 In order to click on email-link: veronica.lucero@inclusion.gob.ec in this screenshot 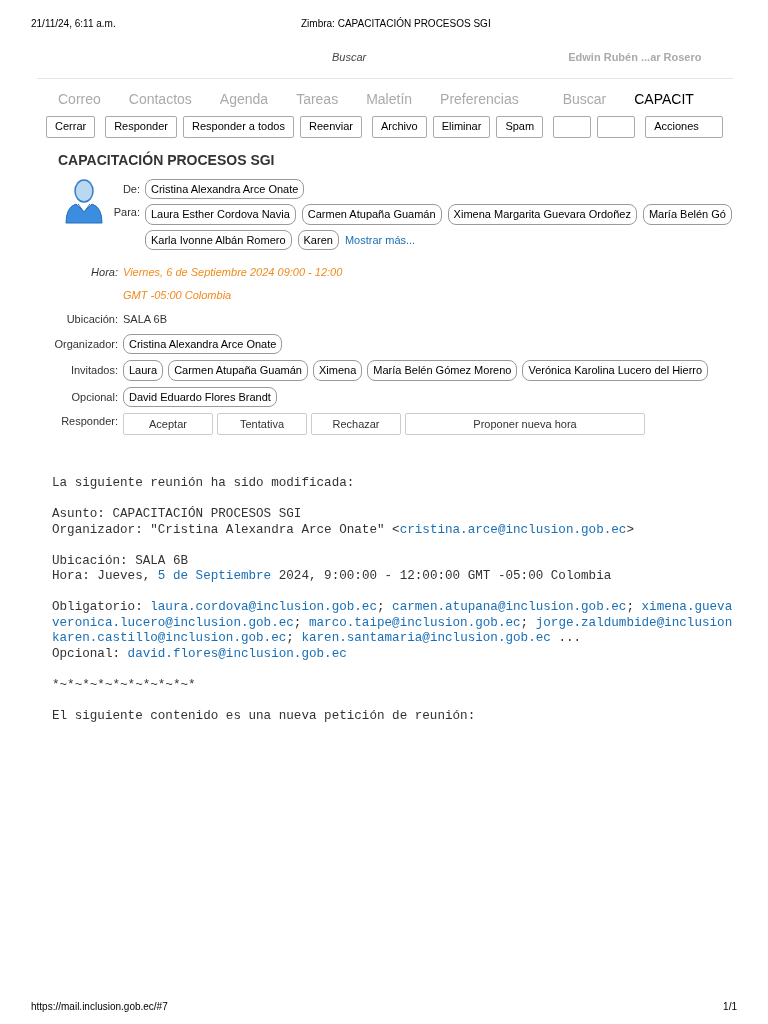, I will do `click(173, 622)`.